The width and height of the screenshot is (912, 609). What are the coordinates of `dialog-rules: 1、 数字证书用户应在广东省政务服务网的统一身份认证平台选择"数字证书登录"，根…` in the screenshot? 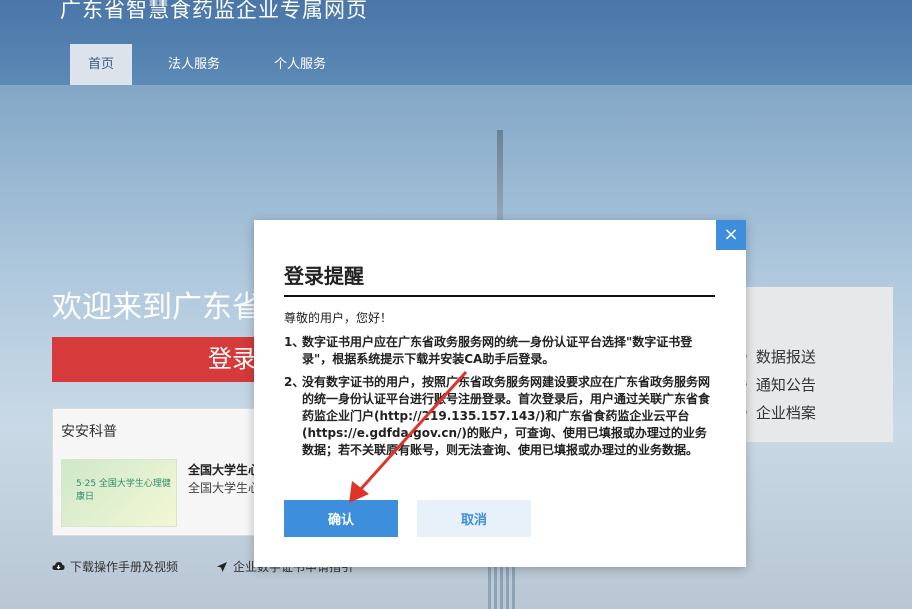 It's located at (500, 399).